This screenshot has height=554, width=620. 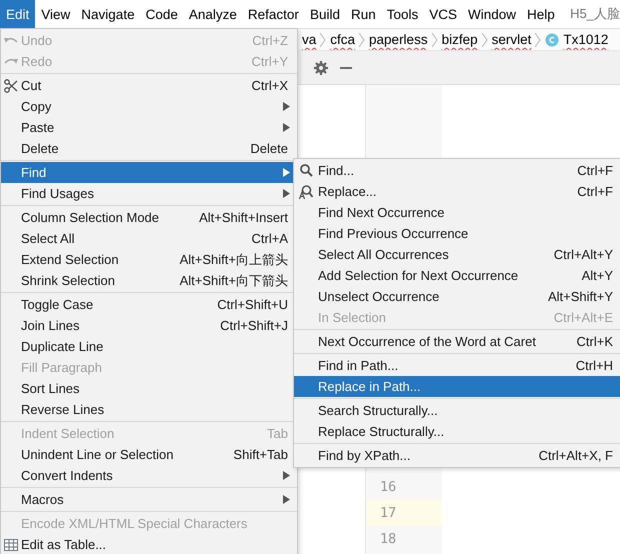 I want to click on menu-bar-item: Help, so click(x=541, y=14).